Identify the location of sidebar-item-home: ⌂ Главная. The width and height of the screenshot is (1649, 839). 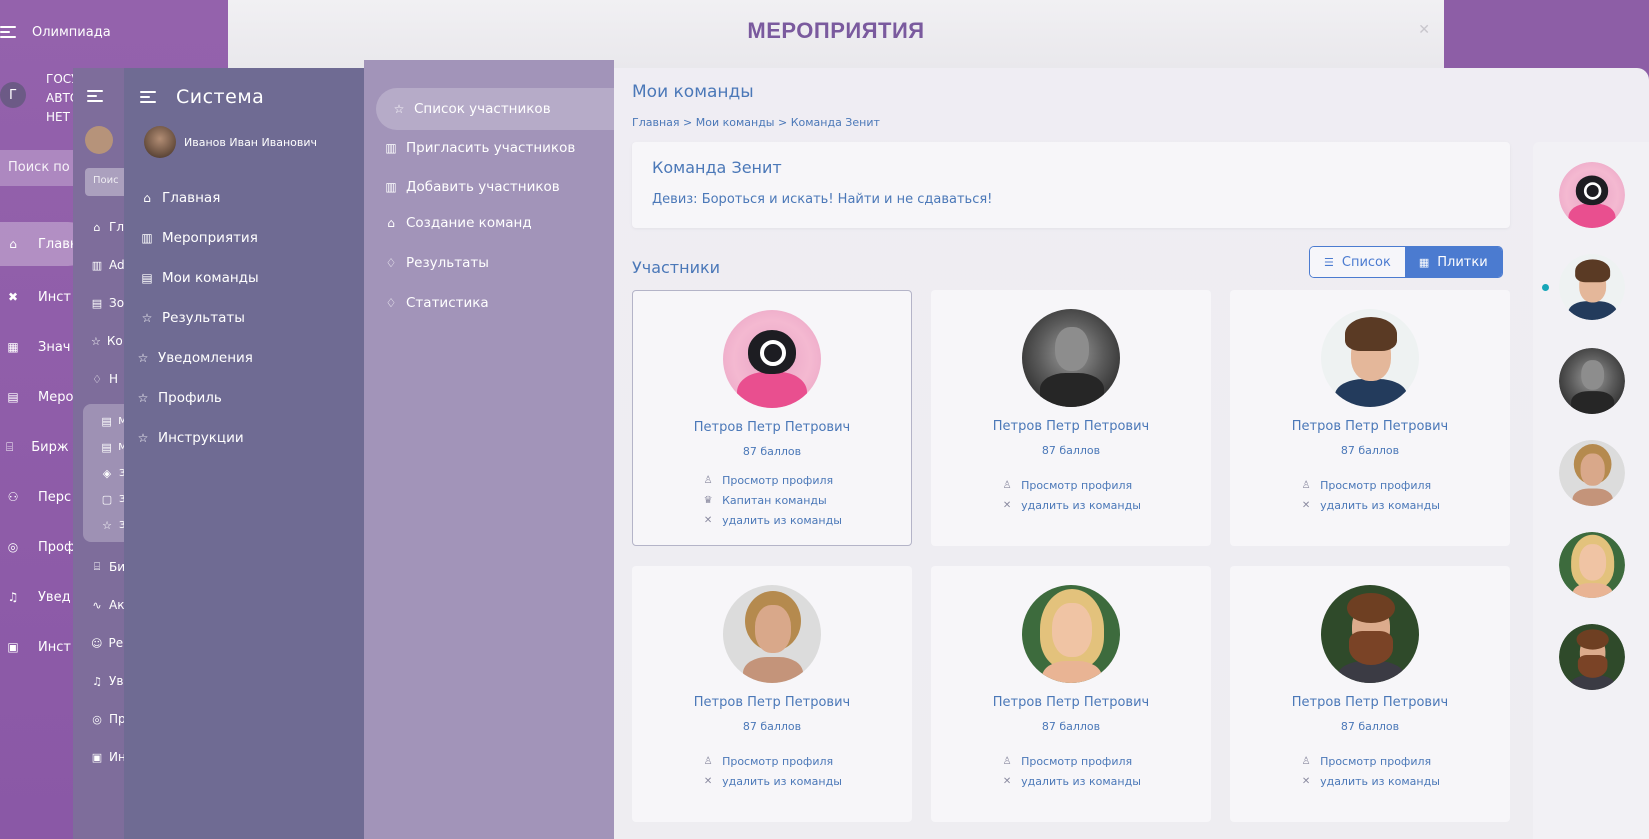
(250, 198).